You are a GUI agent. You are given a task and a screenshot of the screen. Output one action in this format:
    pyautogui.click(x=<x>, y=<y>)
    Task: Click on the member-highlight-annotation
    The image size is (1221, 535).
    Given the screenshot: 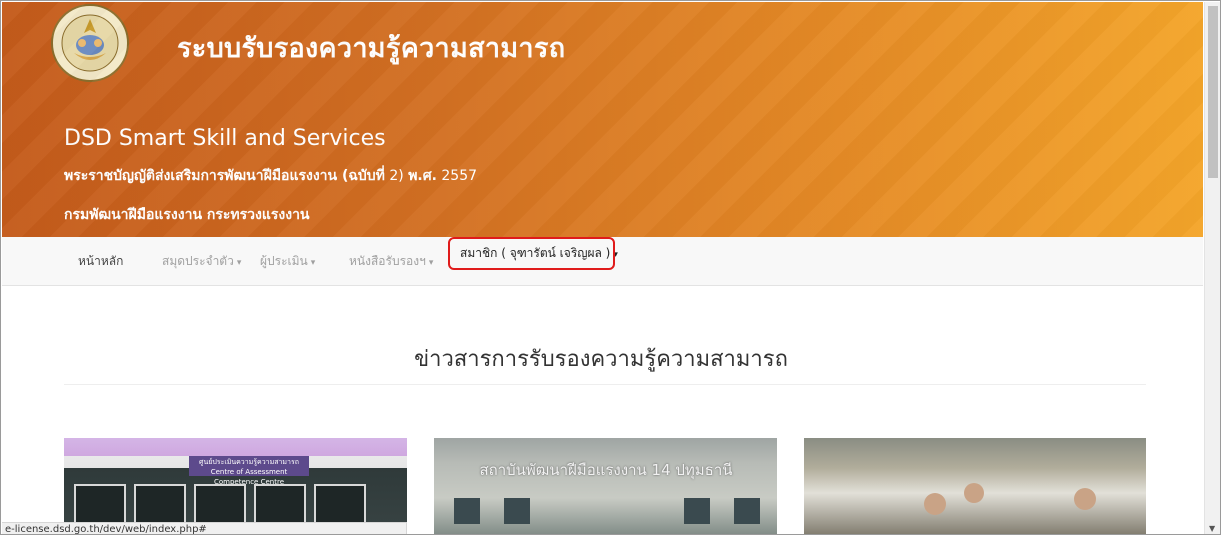 What is the action you would take?
    pyautogui.click(x=531, y=253)
    